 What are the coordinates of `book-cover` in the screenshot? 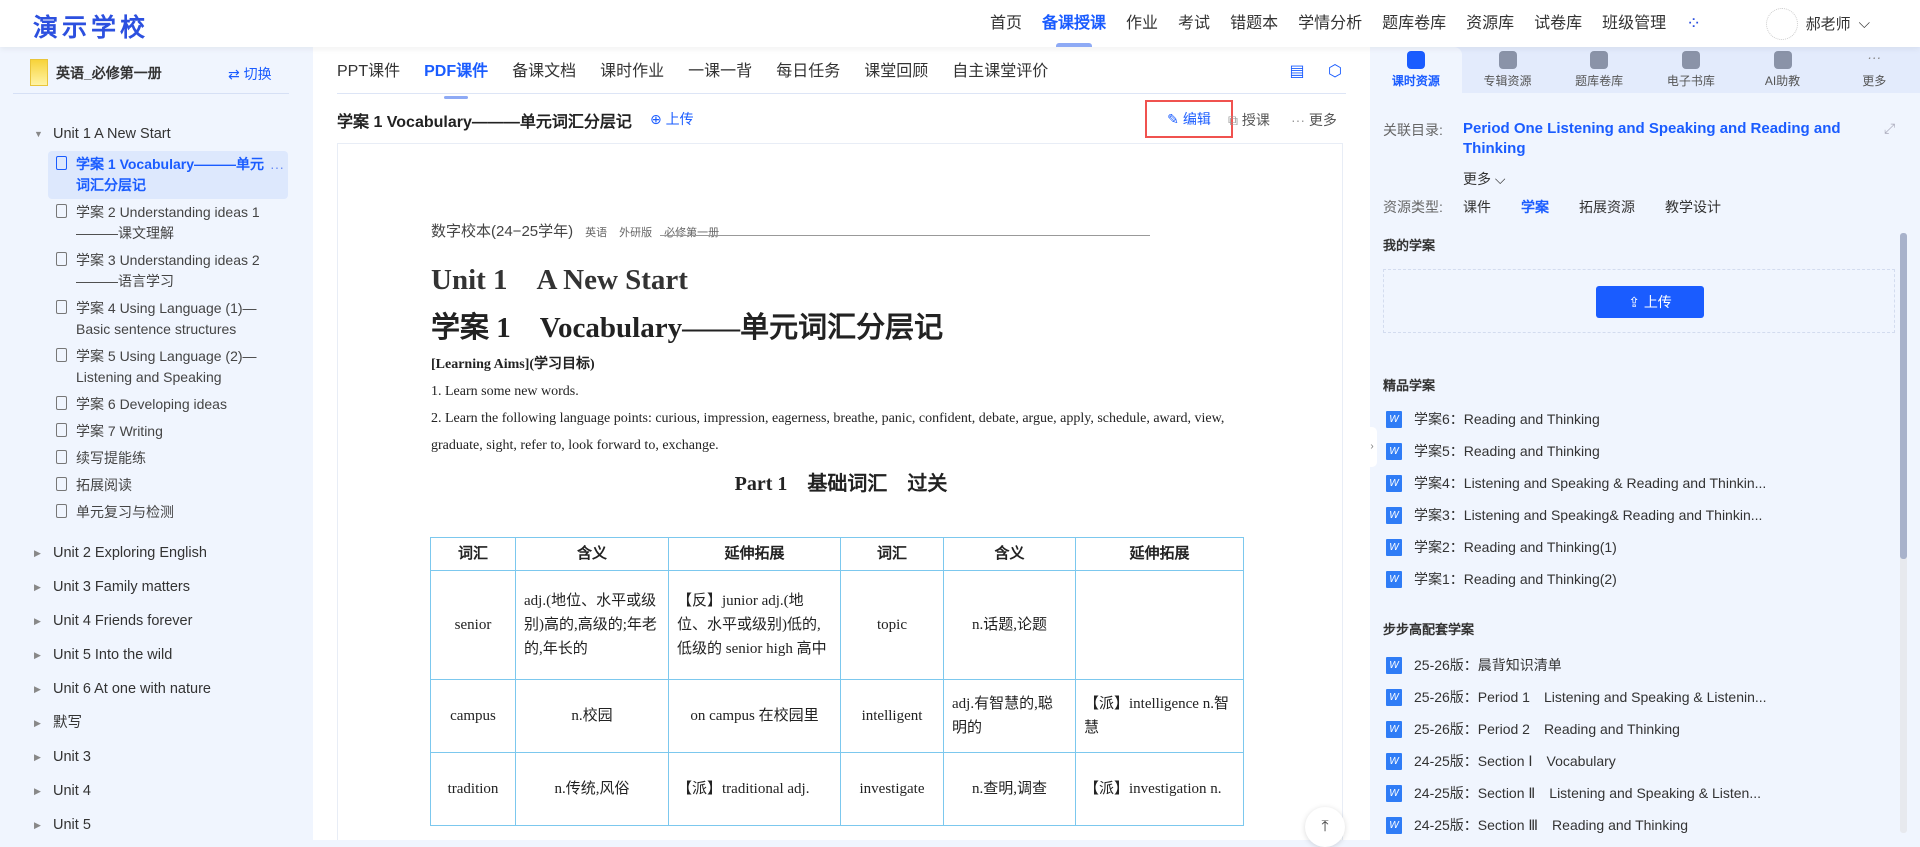 It's located at (39, 72).